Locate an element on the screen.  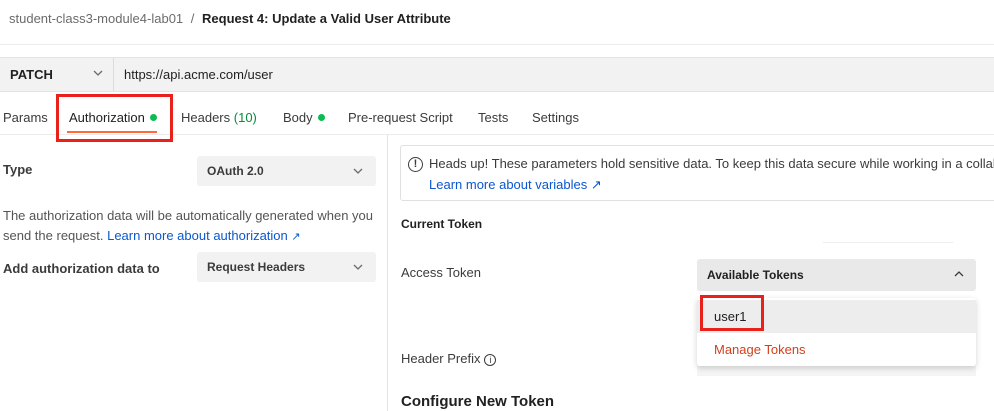
external-link-icon: ↗ is located at coordinates (296, 237).